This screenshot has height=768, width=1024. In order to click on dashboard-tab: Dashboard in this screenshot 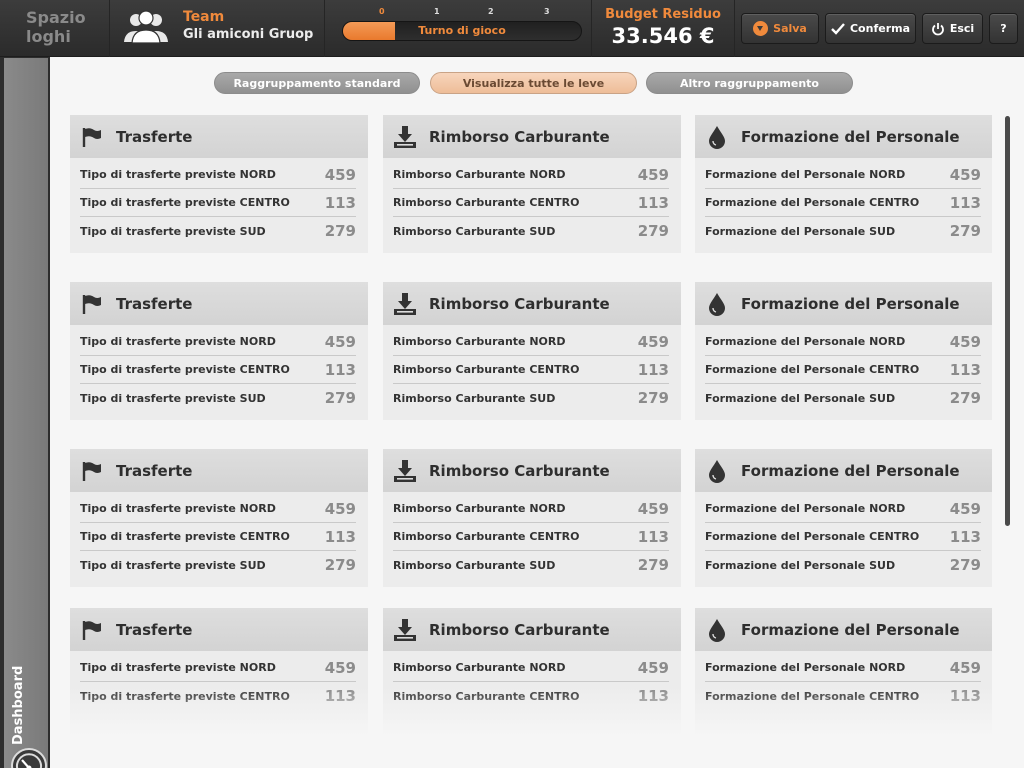, I will do `click(26, 413)`.